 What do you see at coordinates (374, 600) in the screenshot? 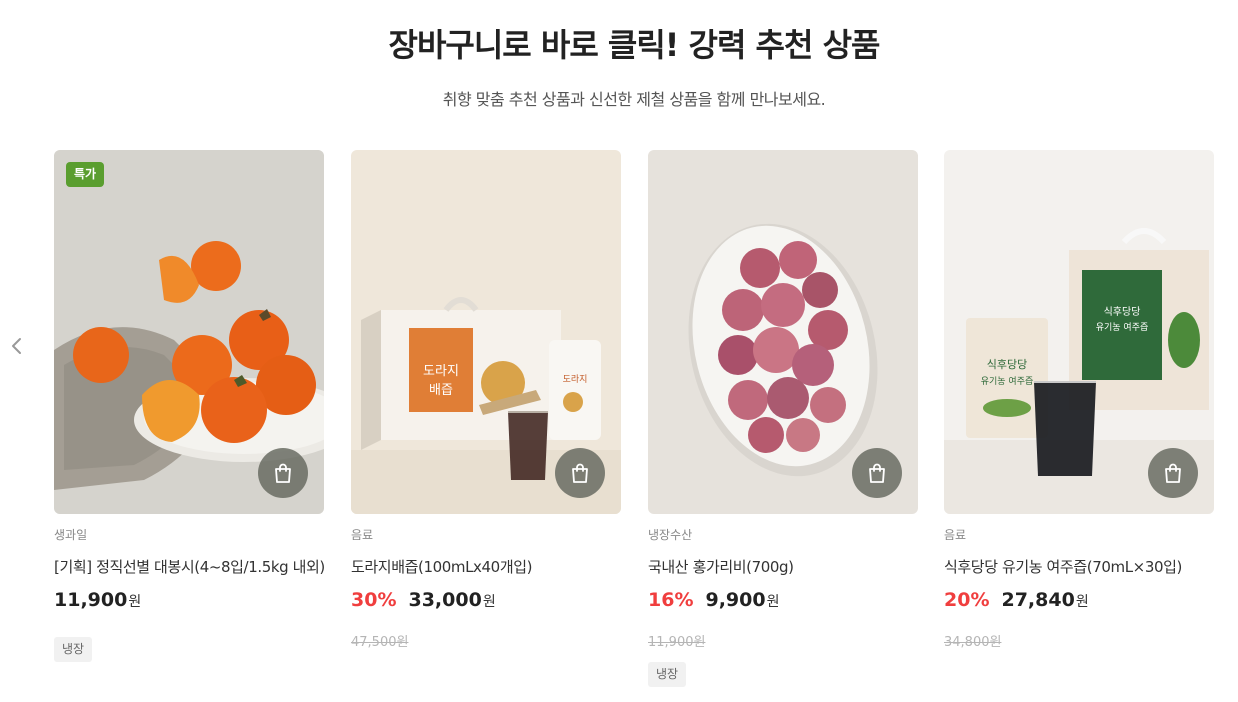
I see `discount-rate: 30%` at bounding box center [374, 600].